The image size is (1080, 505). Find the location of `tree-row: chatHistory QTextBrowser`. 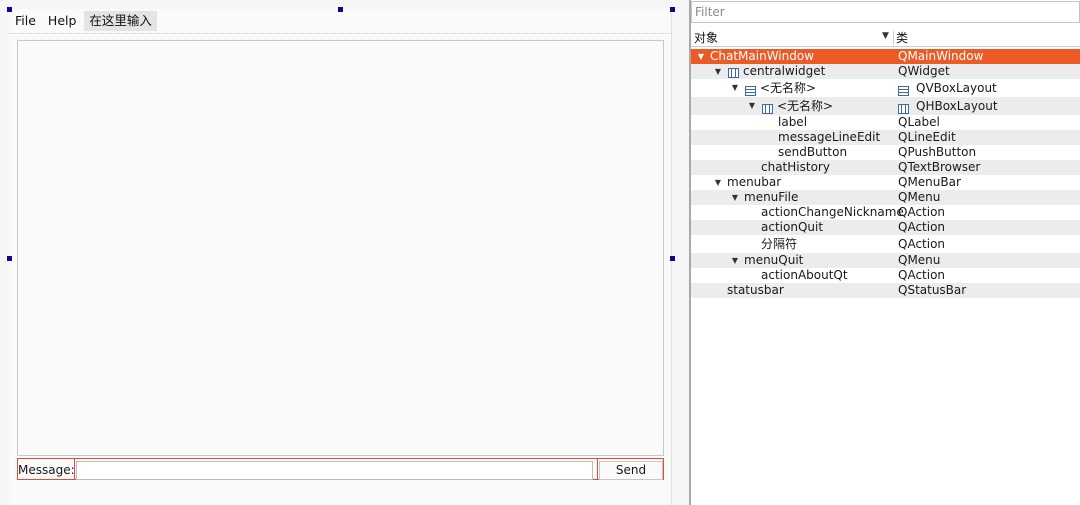

tree-row: chatHistory QTextBrowser is located at coordinates (885, 167).